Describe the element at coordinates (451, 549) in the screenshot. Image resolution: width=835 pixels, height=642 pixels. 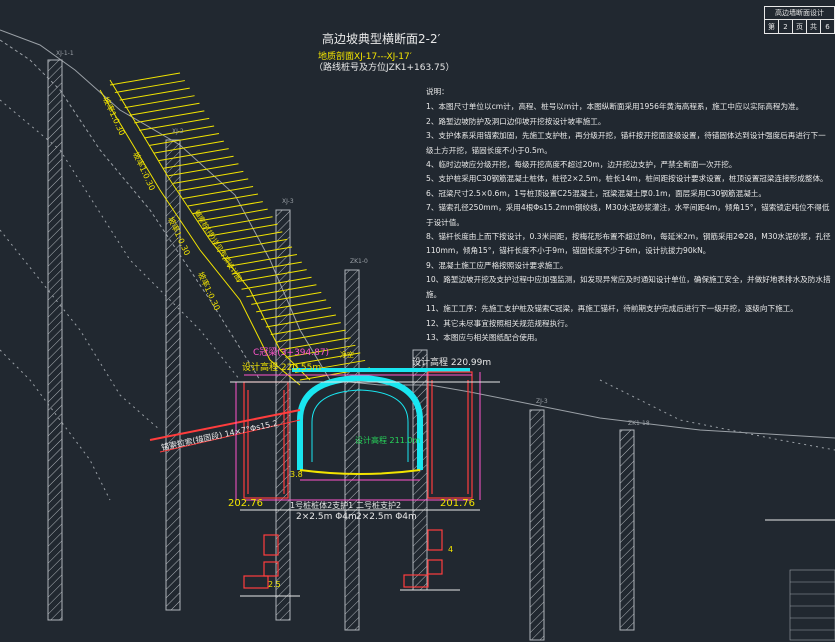
I see `dim-4: 4` at that location.